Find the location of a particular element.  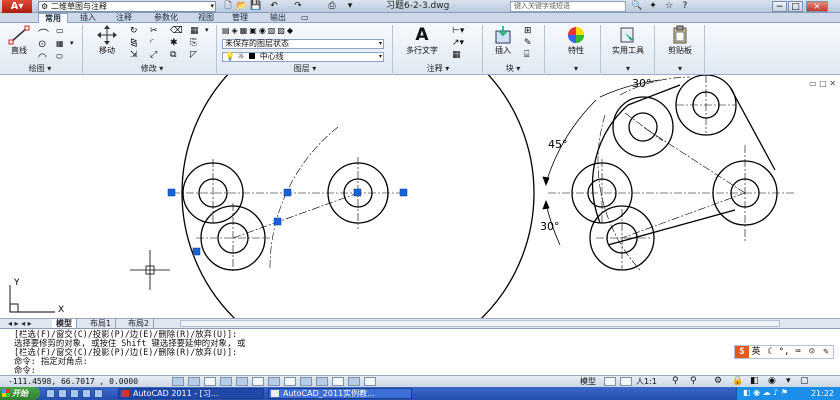

table-icon: ▦ is located at coordinates (456, 55).